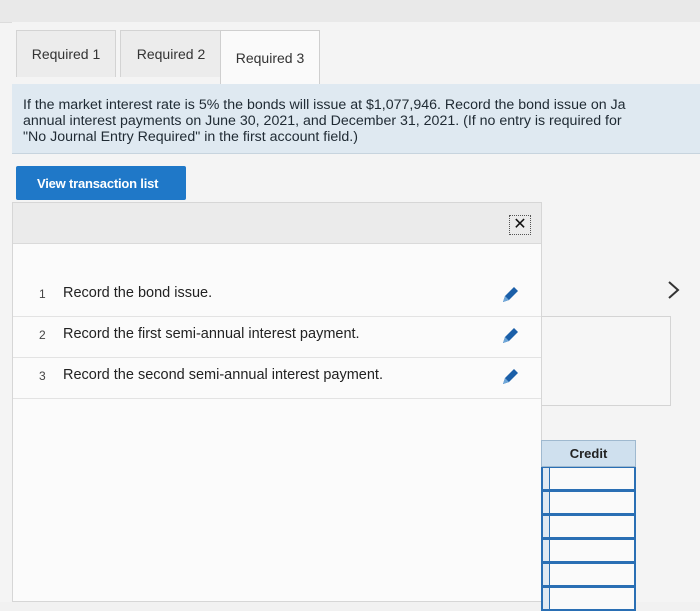 This screenshot has width=700, height=611. What do you see at coordinates (520, 225) in the screenshot?
I see `close-icon: ✕` at bounding box center [520, 225].